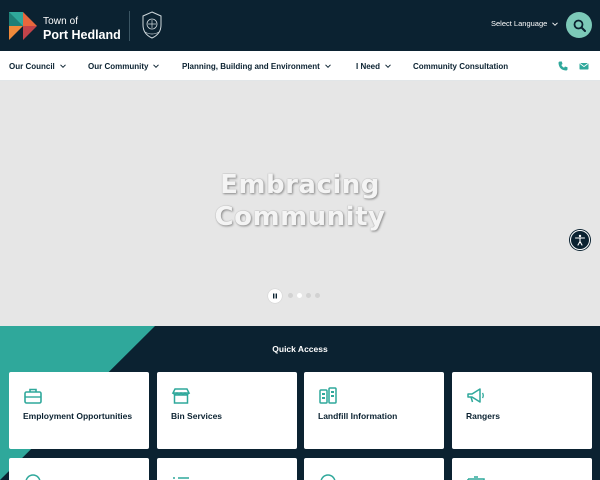  I want to click on quick-card-rangers: Rangers, so click(522, 410).